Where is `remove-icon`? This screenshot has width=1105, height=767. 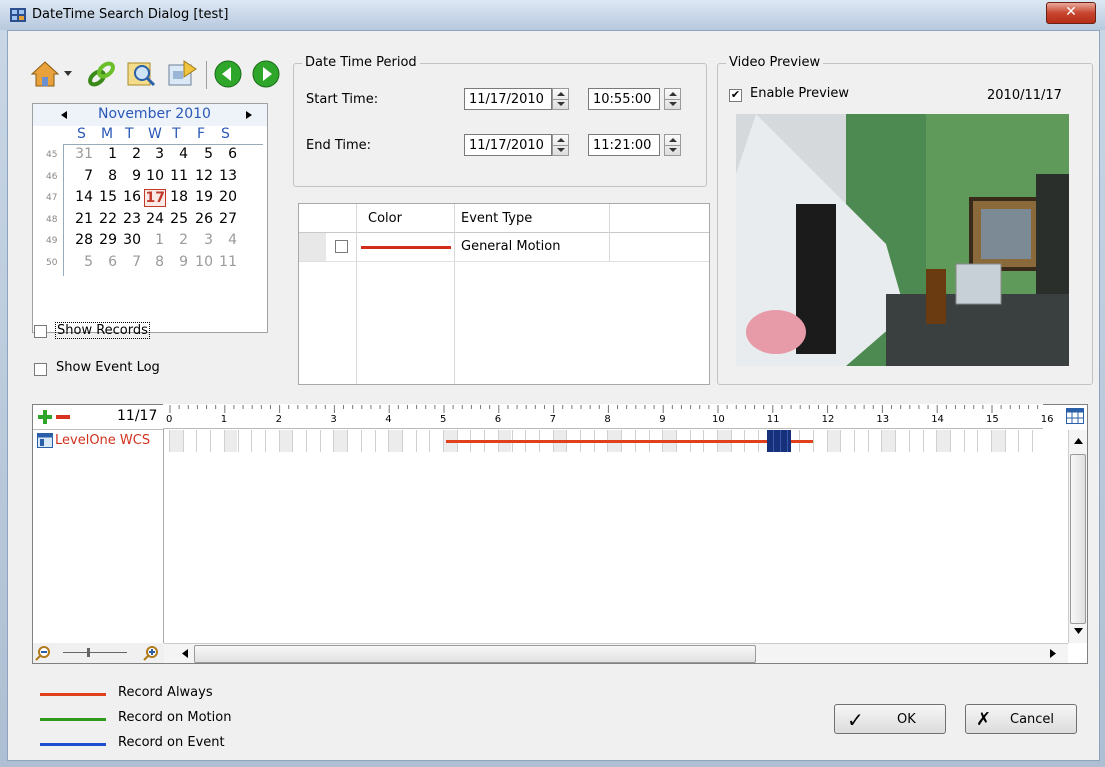
remove-icon is located at coordinates (63, 417).